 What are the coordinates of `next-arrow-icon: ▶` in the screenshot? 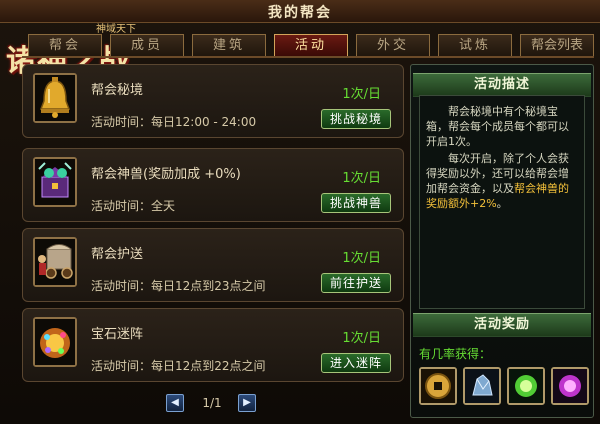 It's located at (247, 403).